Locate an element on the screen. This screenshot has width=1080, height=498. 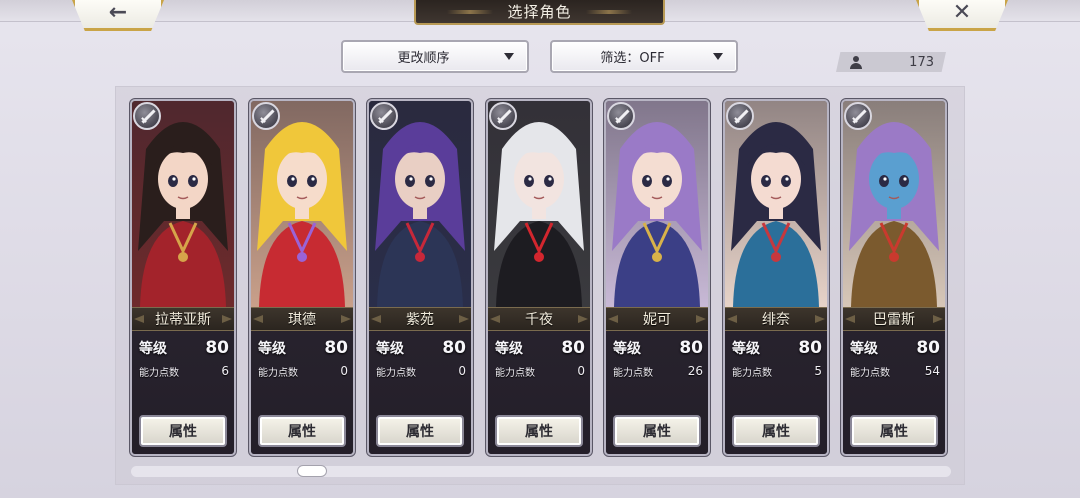
back-button: ← is located at coordinates (118, 15).